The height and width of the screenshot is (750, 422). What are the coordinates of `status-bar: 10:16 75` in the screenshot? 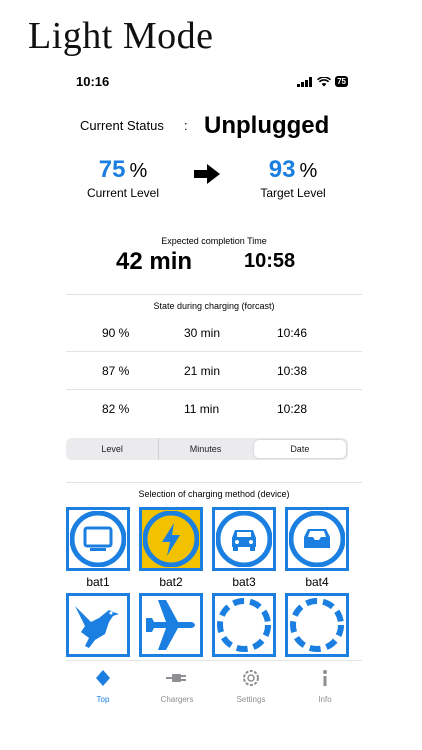 It's located at (214, 84).